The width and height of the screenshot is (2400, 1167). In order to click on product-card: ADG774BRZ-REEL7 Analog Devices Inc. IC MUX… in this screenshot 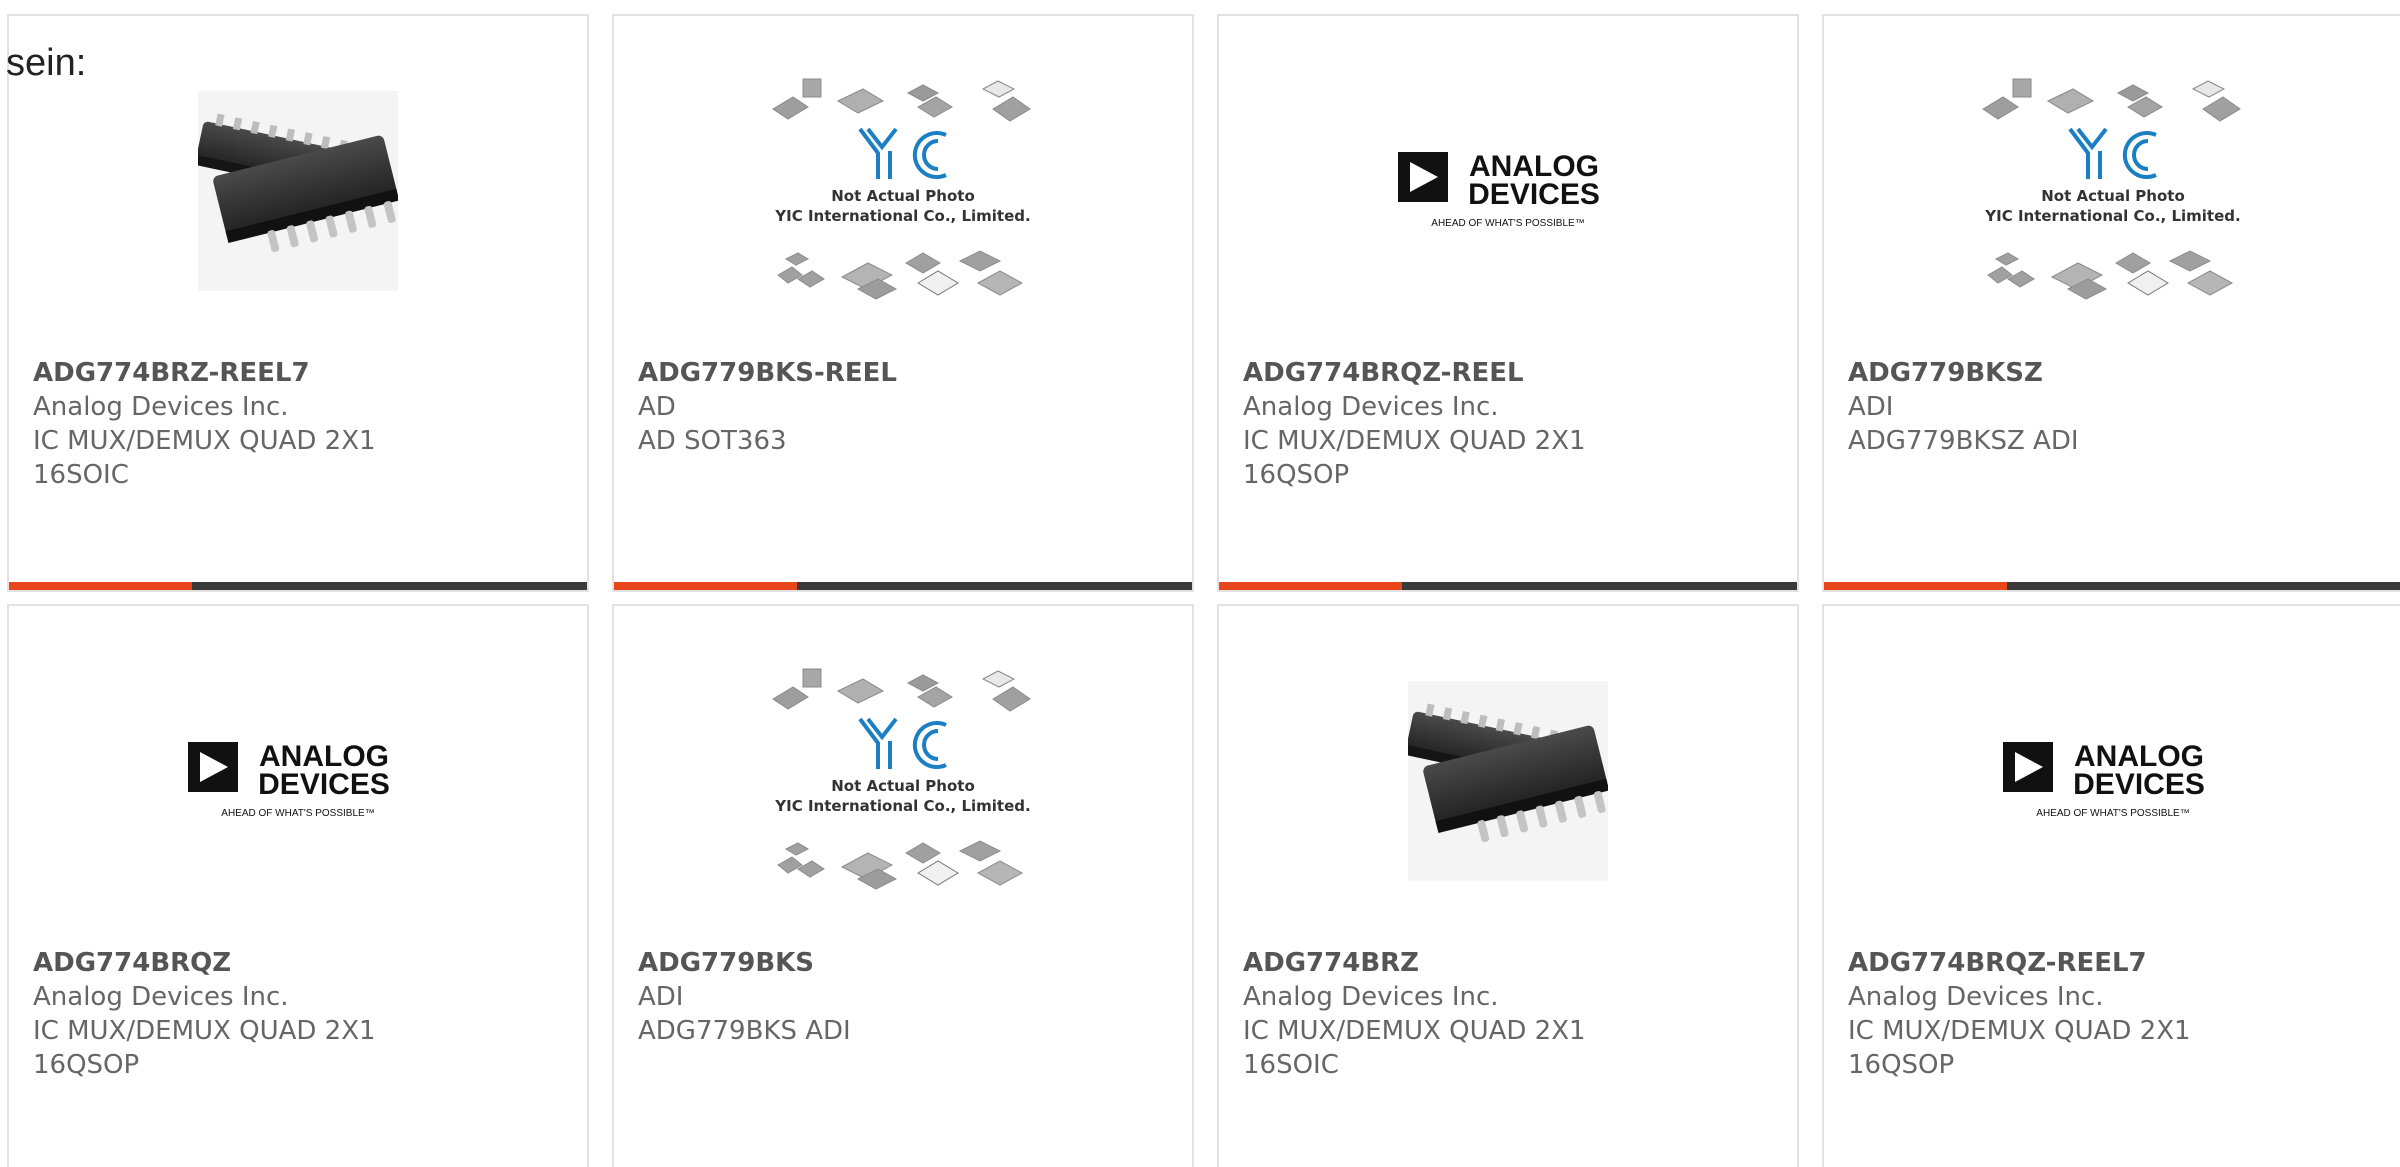, I will do `click(298, 303)`.